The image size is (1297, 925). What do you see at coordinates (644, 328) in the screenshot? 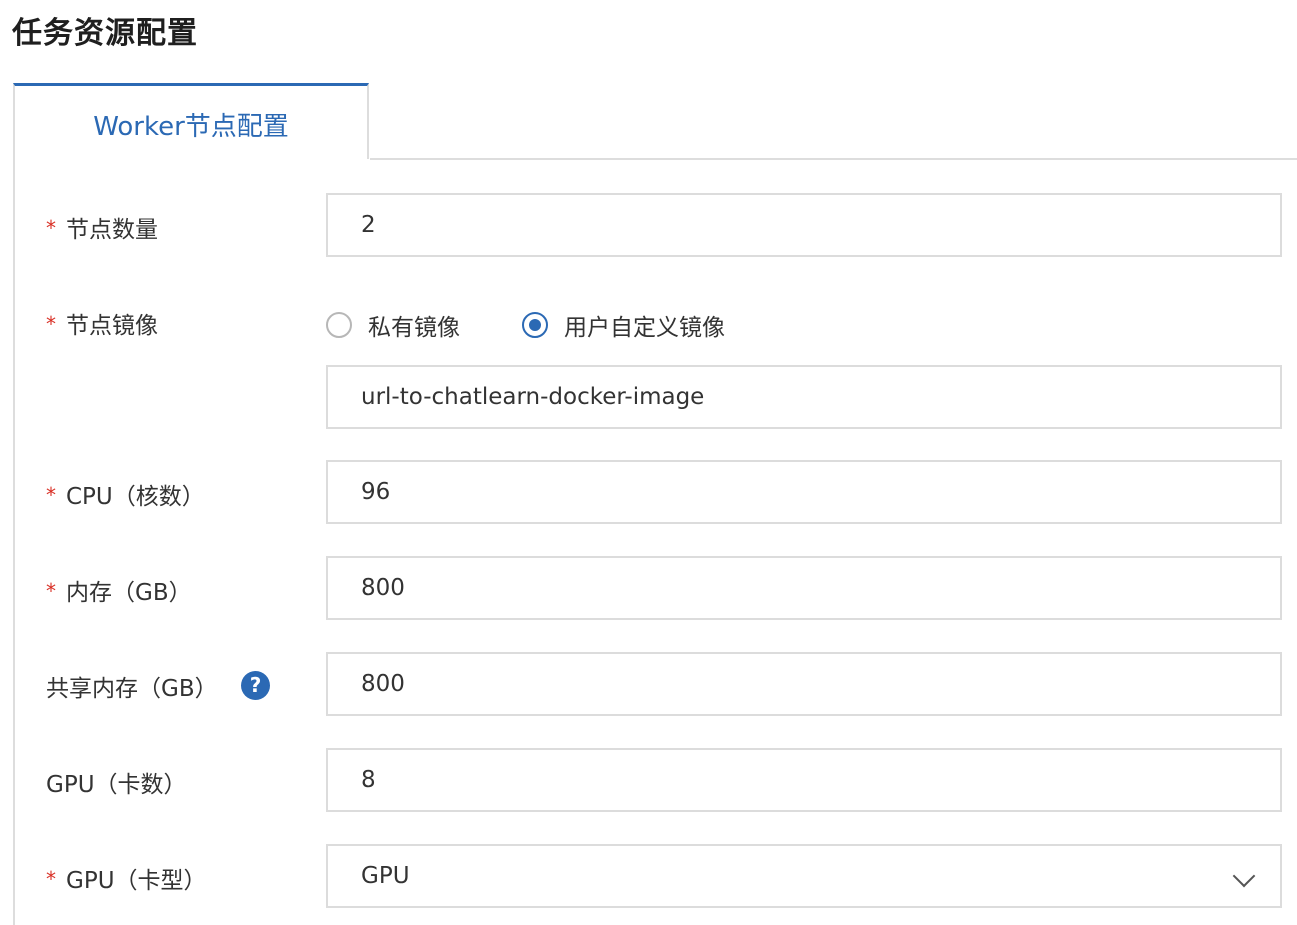
I see `radio-label: 用户自定义镜像` at bounding box center [644, 328].